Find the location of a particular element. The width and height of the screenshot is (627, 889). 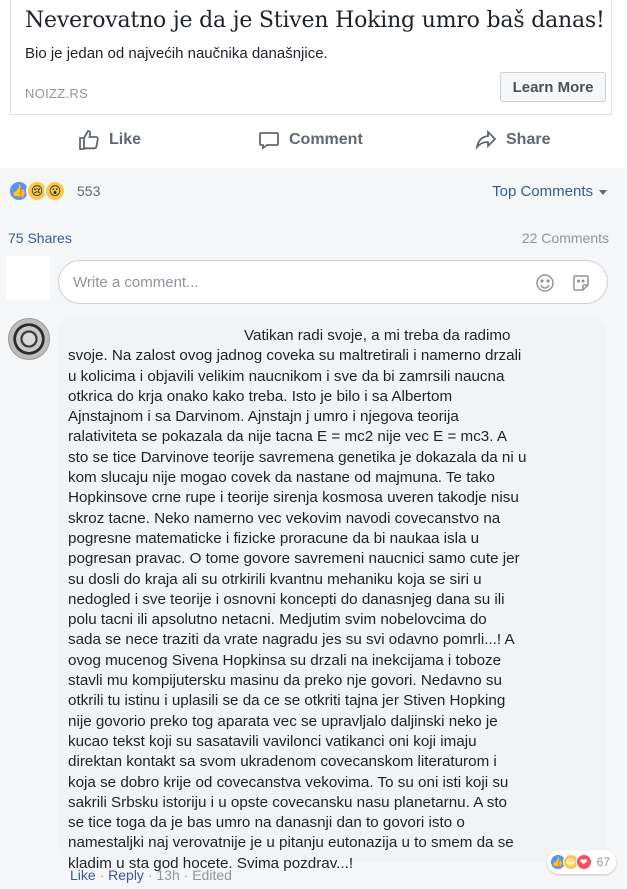

reactions-summary: 👍 😢 😮 553 Top Comments is located at coordinates (313, 191).